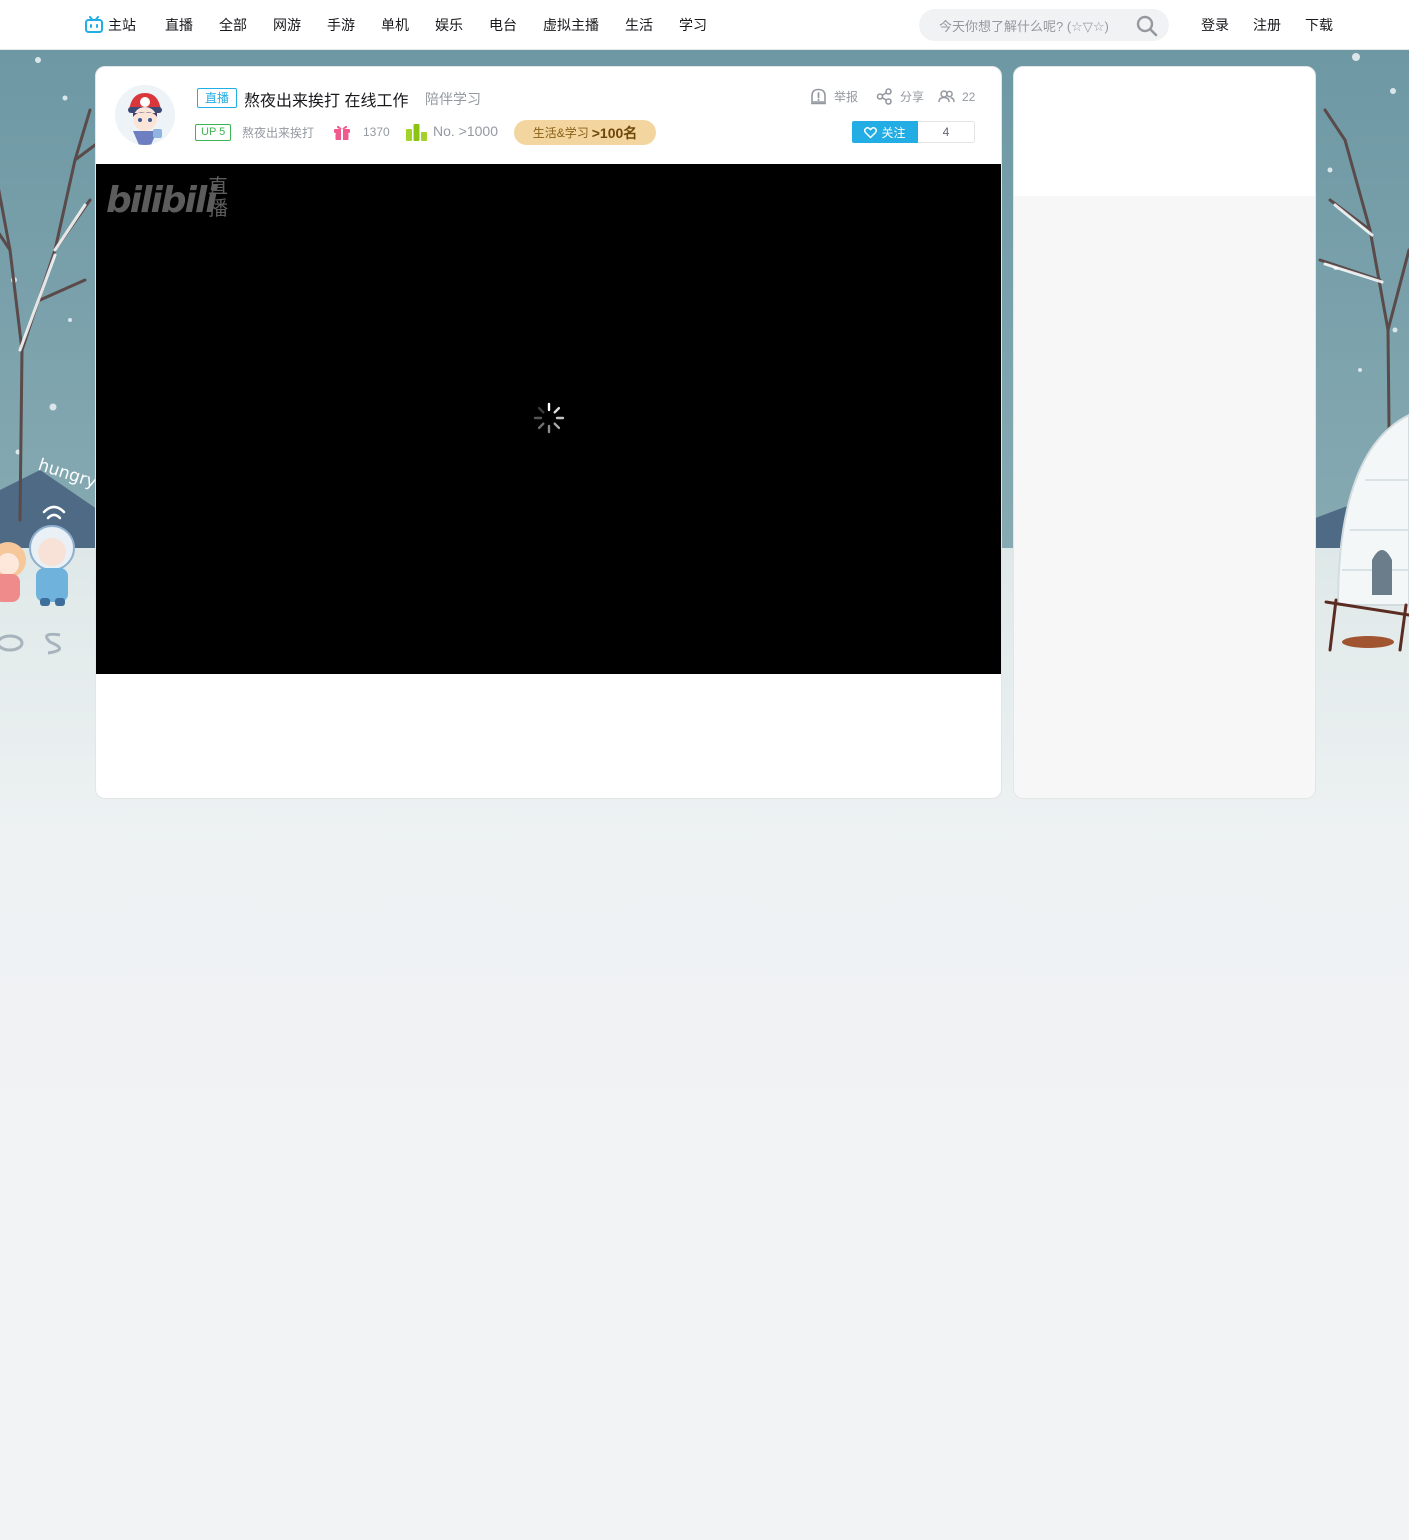 This screenshot has height=1540, width=1409. Describe the element at coordinates (571, 25) in the screenshot. I see `nav-link-vtuber: 虚拟主播` at that location.